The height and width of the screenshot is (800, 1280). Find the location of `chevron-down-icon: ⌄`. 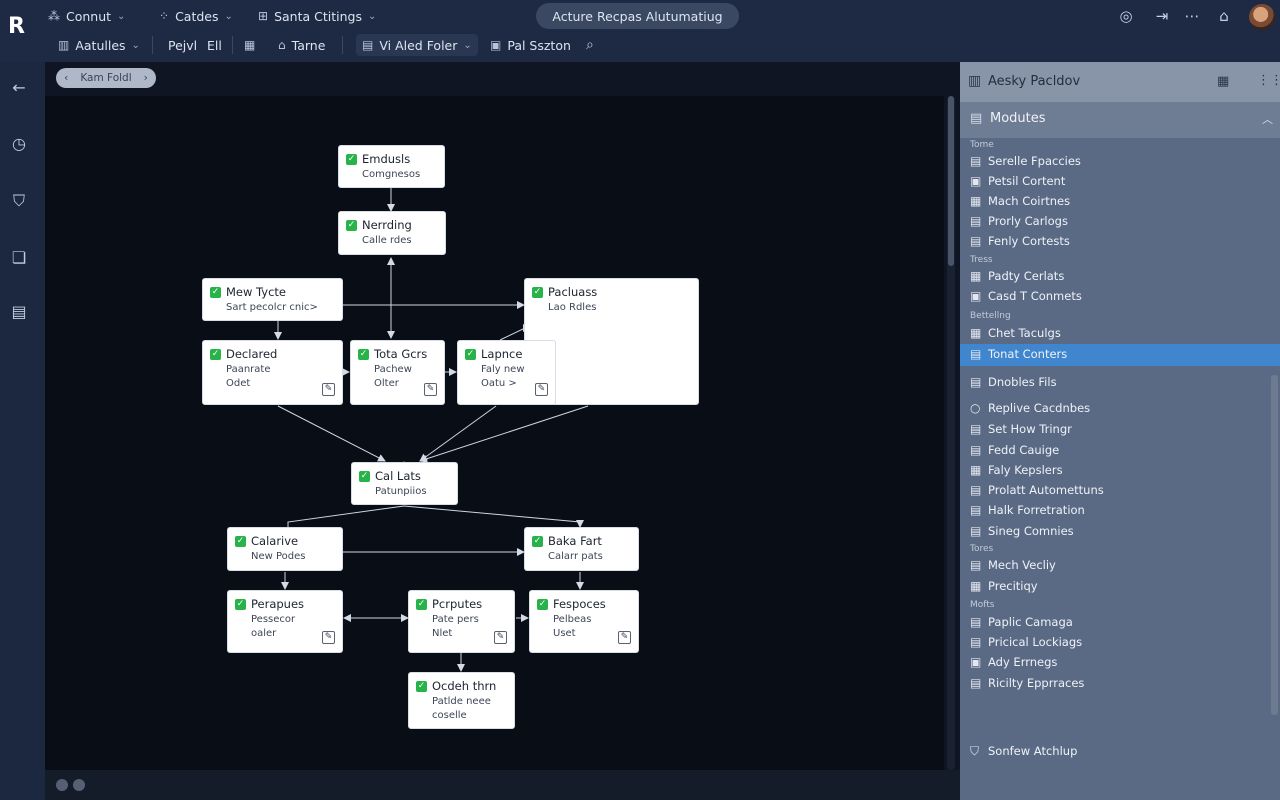

chevron-down-icon: ⌄ is located at coordinates (135, 45).